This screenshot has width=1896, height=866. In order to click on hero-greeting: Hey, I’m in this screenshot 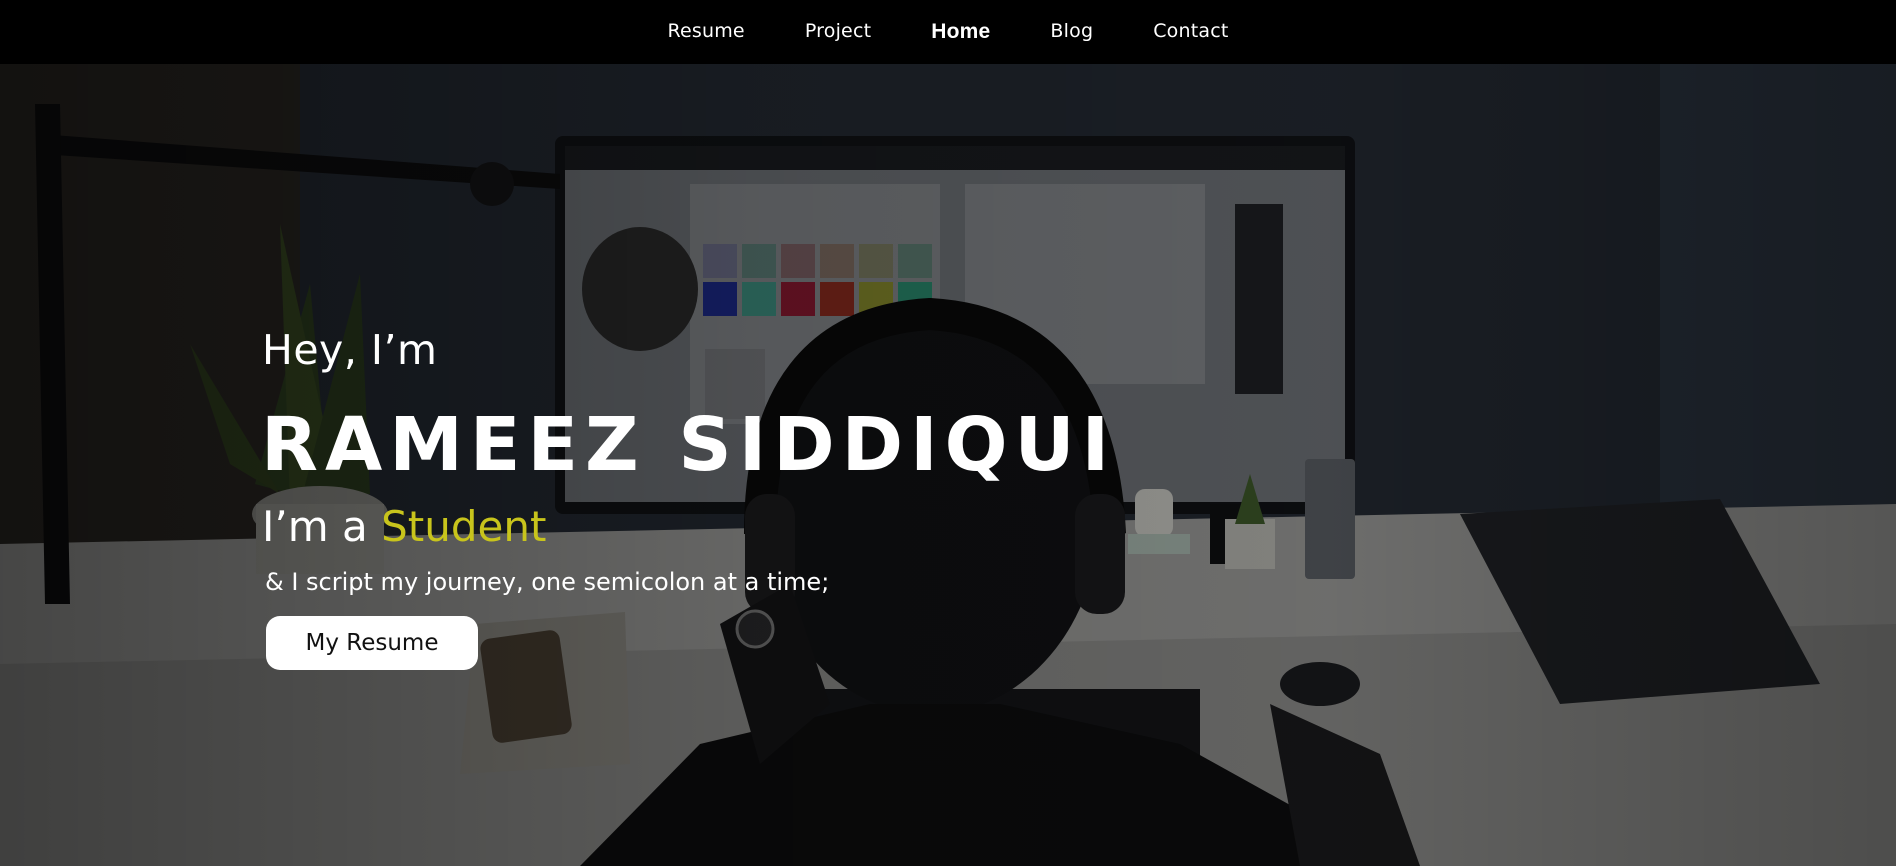, I will do `click(350, 350)`.